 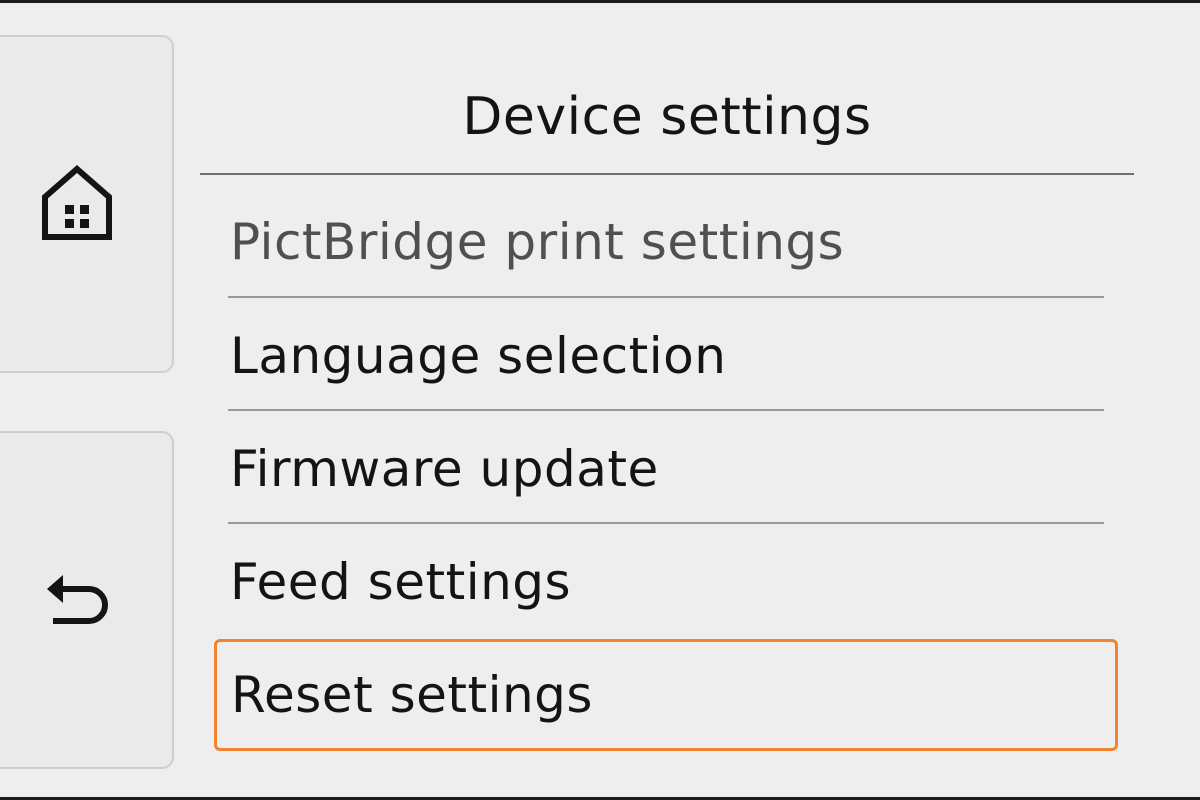 I want to click on menu-item-feed-settings: Feed settings, so click(x=666, y=582).